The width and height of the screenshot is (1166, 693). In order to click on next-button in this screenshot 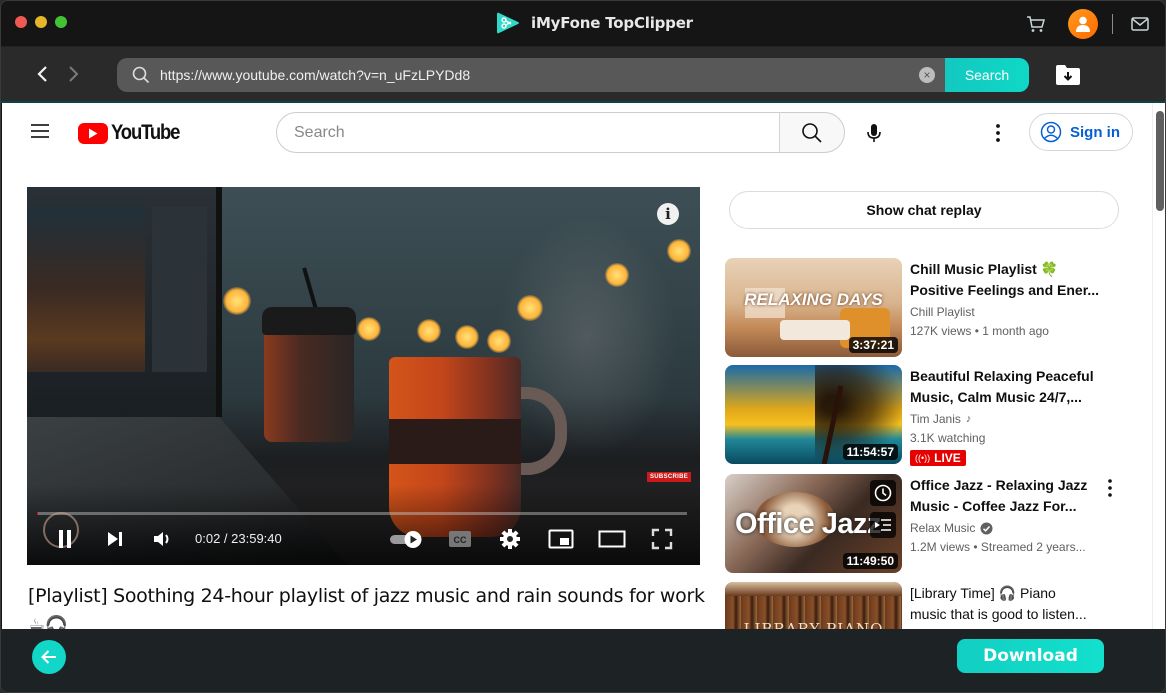, I will do `click(115, 539)`.